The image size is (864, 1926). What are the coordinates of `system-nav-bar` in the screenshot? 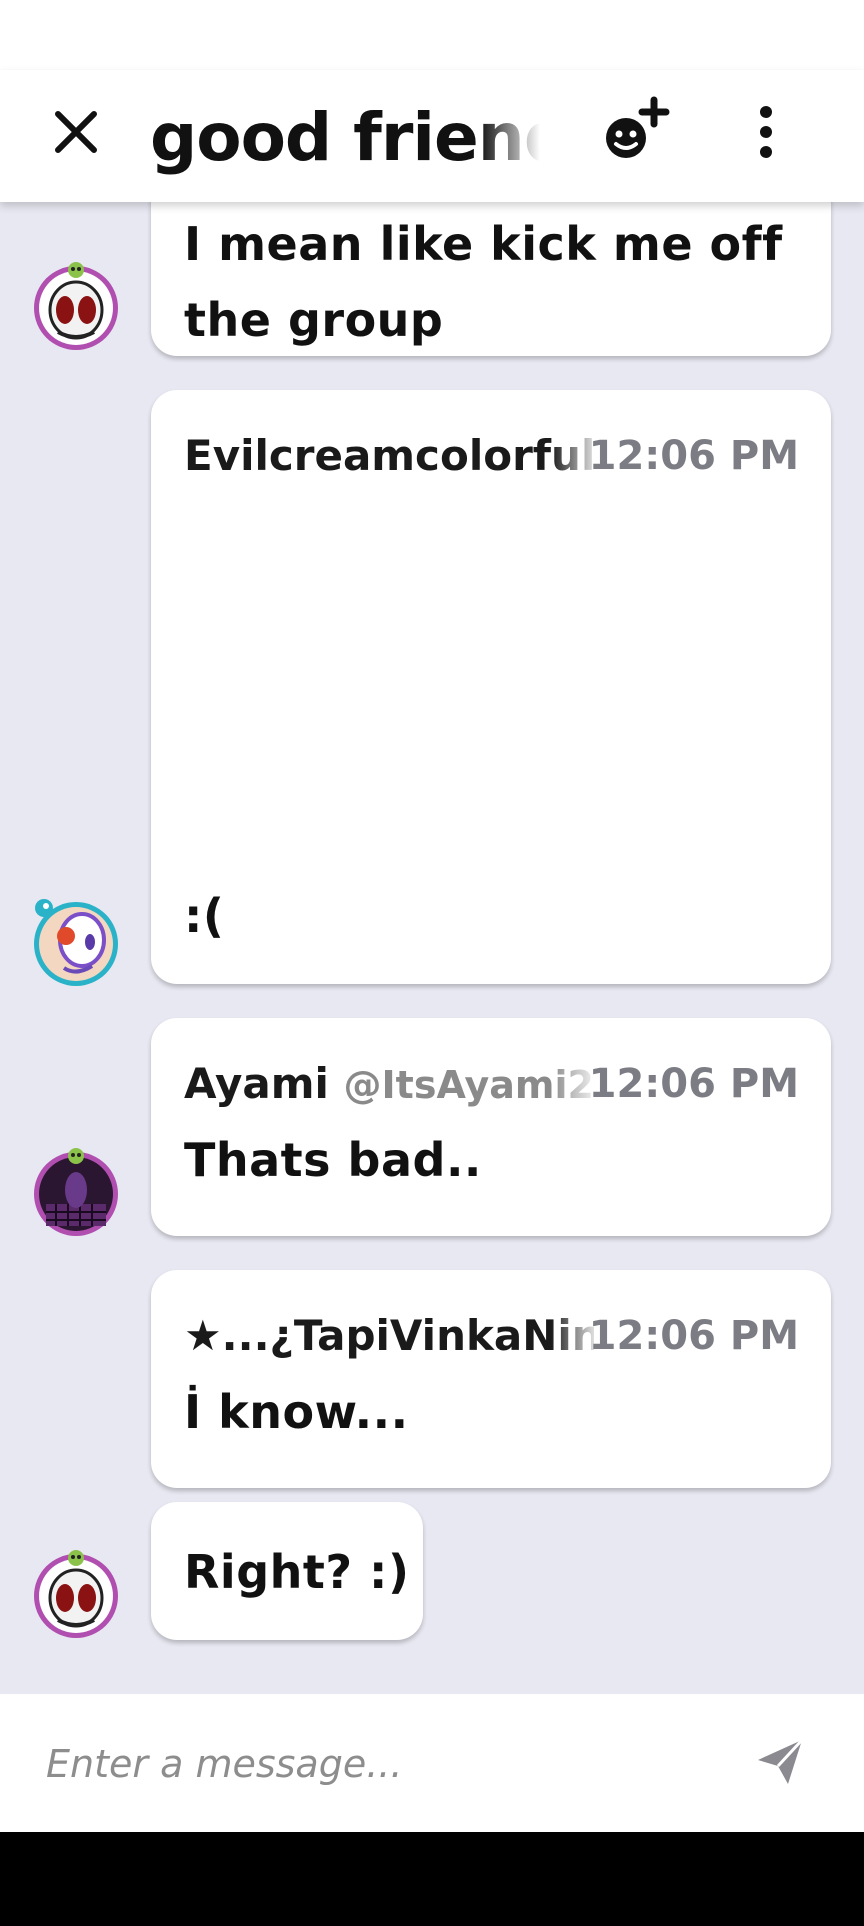 It's located at (432, 1879).